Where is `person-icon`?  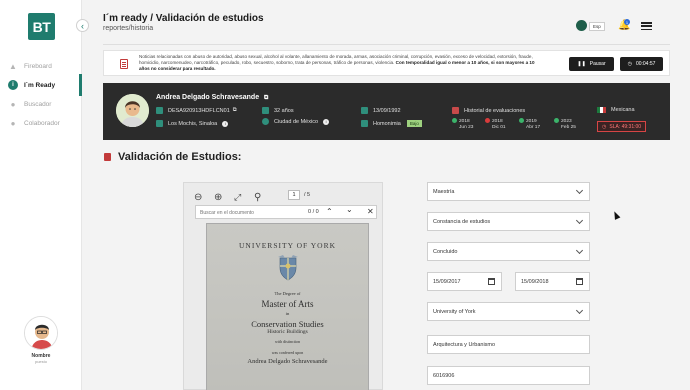 person-icon is located at coordinates (265, 110).